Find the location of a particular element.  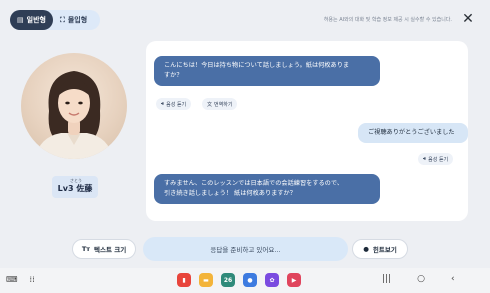

fullscreen-icon: ⛶ is located at coordinates (62, 19).